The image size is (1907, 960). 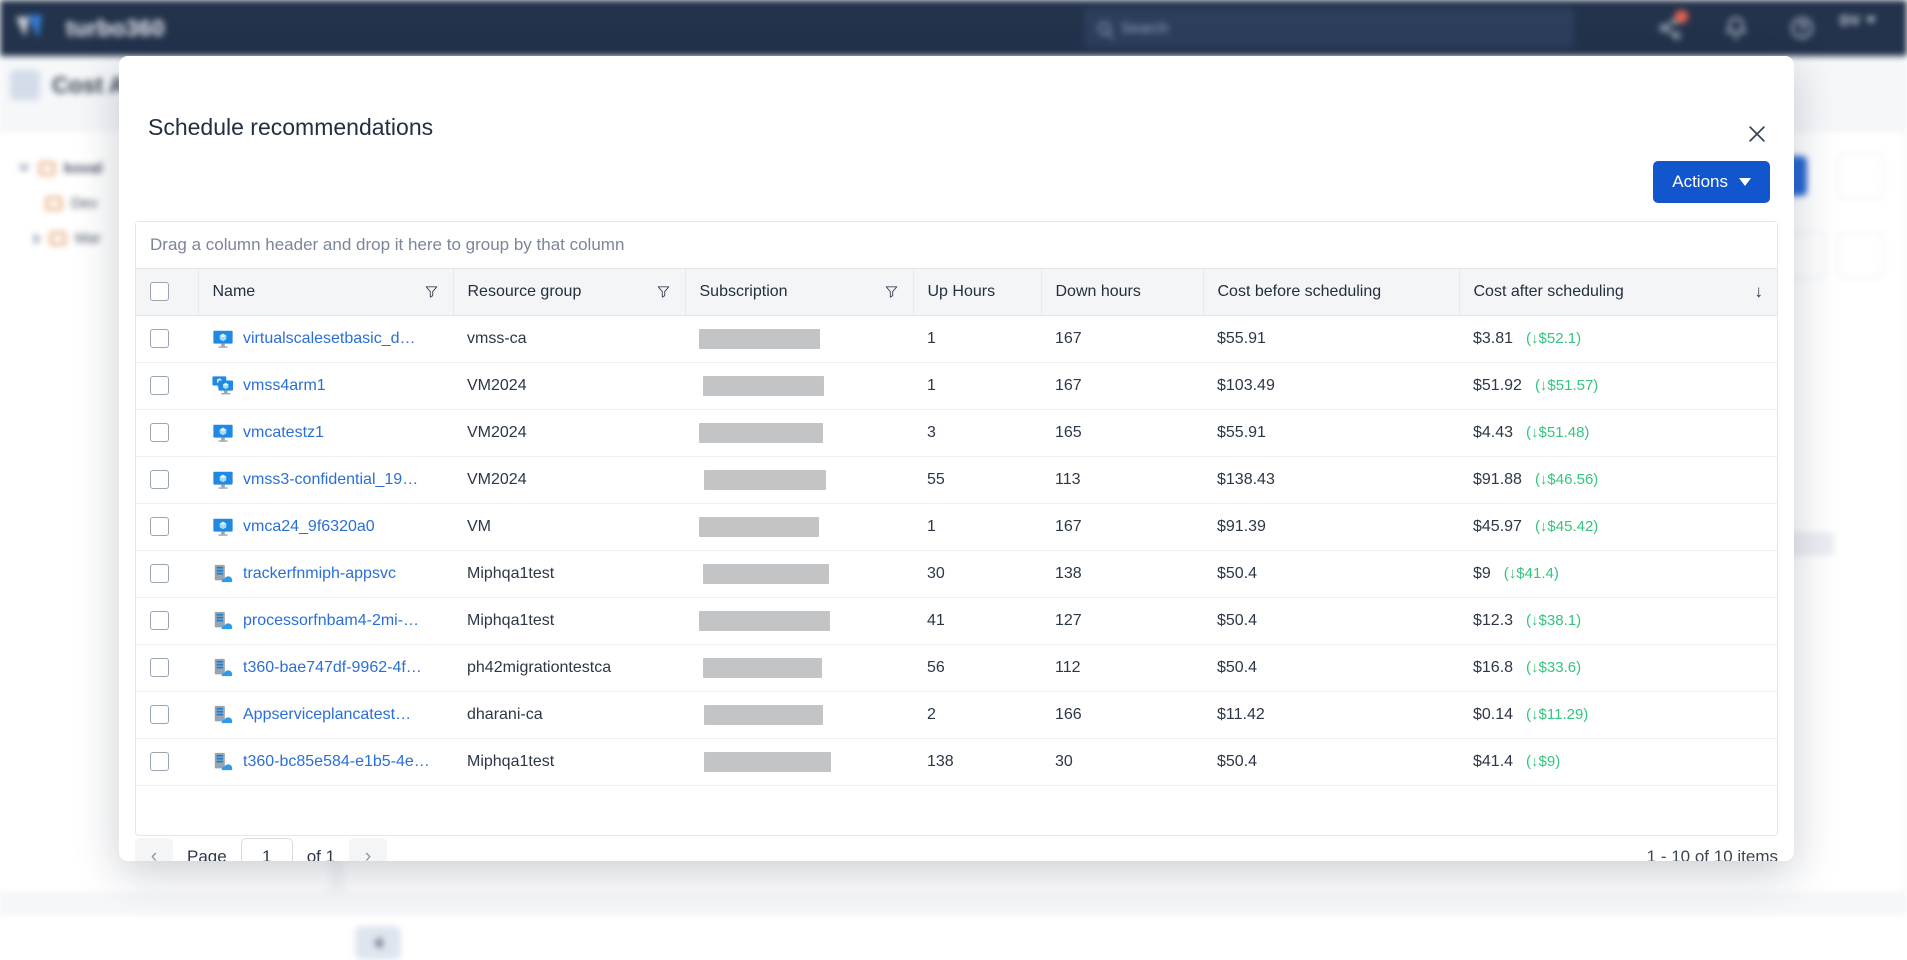 I want to click on dialog-title: Schedule recommendations, so click(x=290, y=127).